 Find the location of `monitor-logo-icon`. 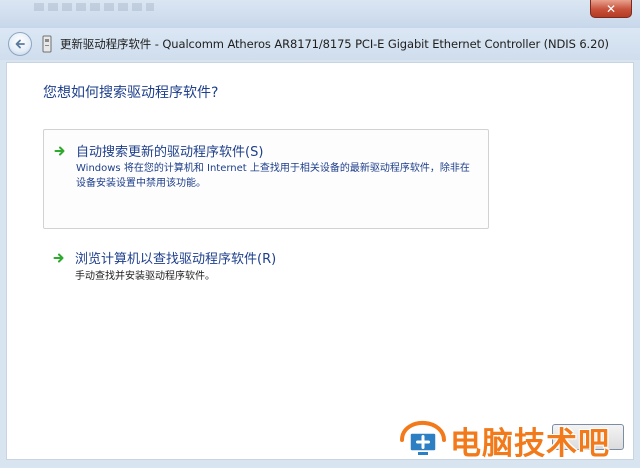

monitor-logo-icon is located at coordinates (423, 437).